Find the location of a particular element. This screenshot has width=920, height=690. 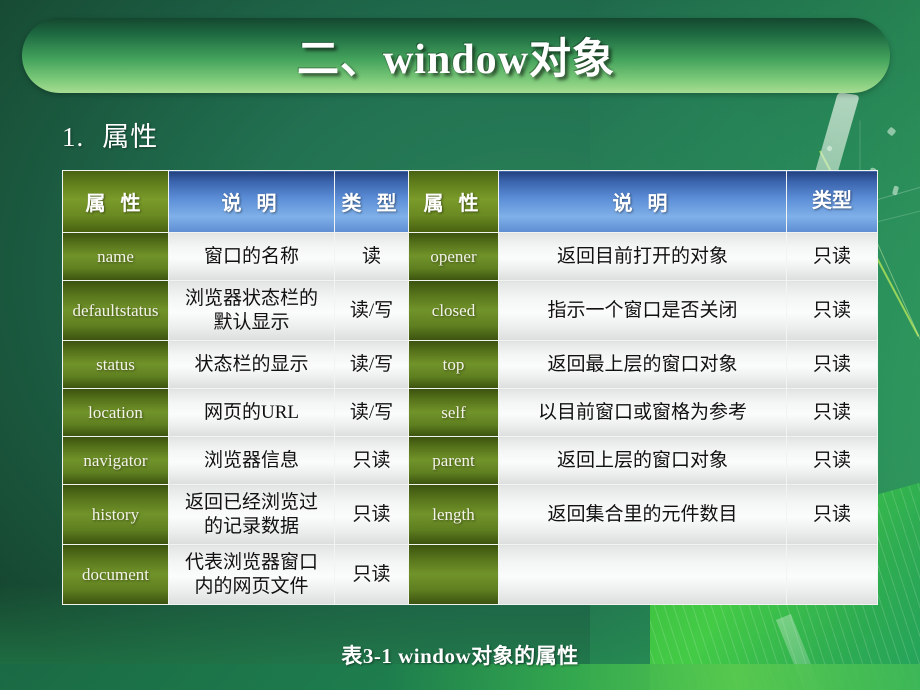

table-row: status 状态栏的显示 读/写 top 返回最上层的窗口对象 只读 is located at coordinates (470, 364).